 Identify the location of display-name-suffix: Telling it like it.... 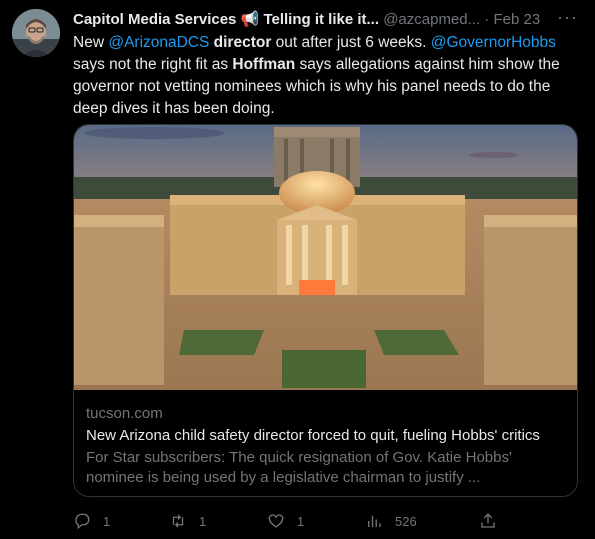
(321, 19).